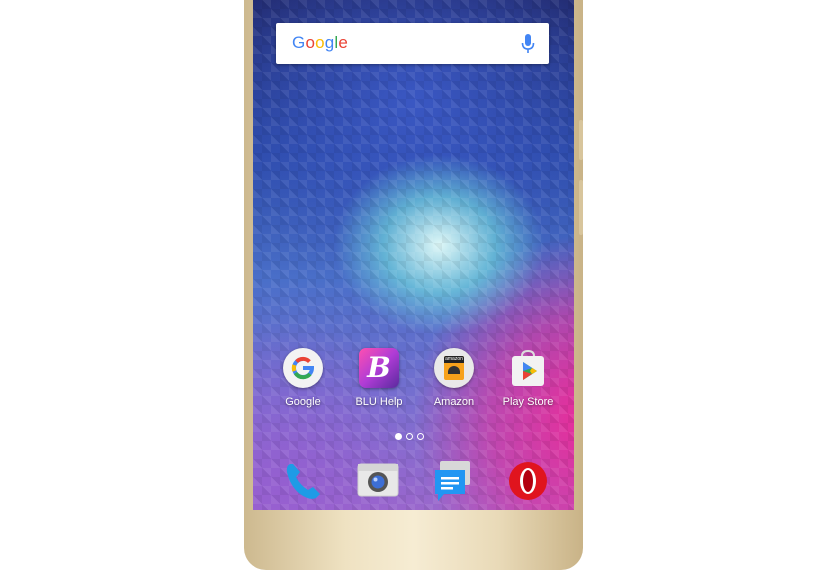 Image resolution: width=825 pixels, height=570 pixels. What do you see at coordinates (454, 402) in the screenshot?
I see `app-label: Amazon` at bounding box center [454, 402].